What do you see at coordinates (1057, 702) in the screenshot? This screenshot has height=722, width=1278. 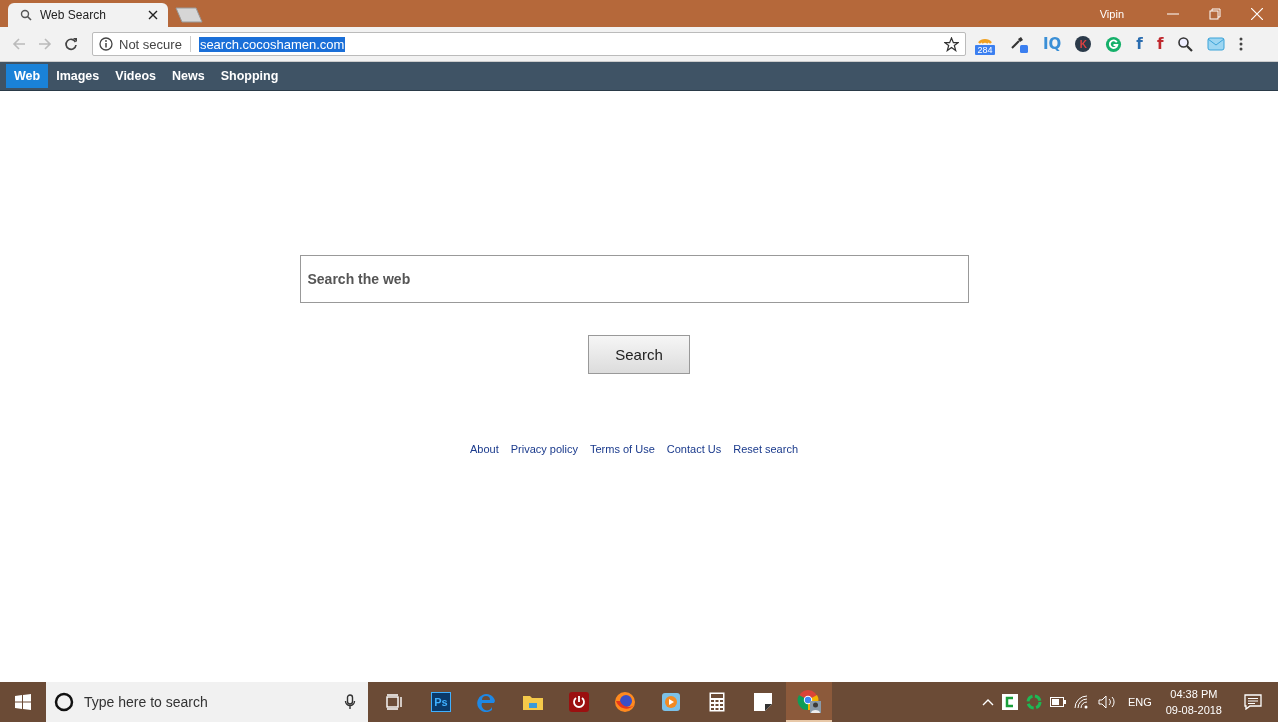 I see `battery-icon` at bounding box center [1057, 702].